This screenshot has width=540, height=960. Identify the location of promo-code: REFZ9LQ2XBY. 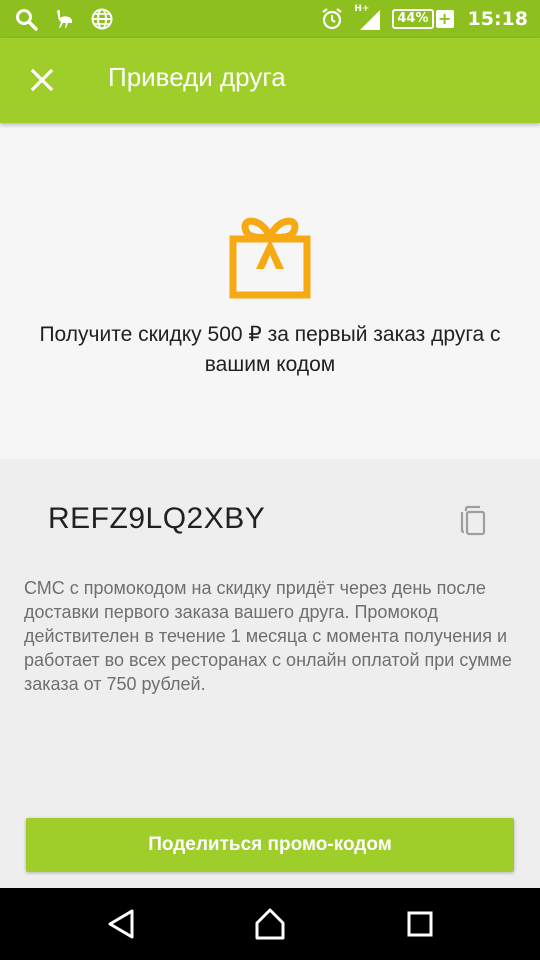
(157, 518).